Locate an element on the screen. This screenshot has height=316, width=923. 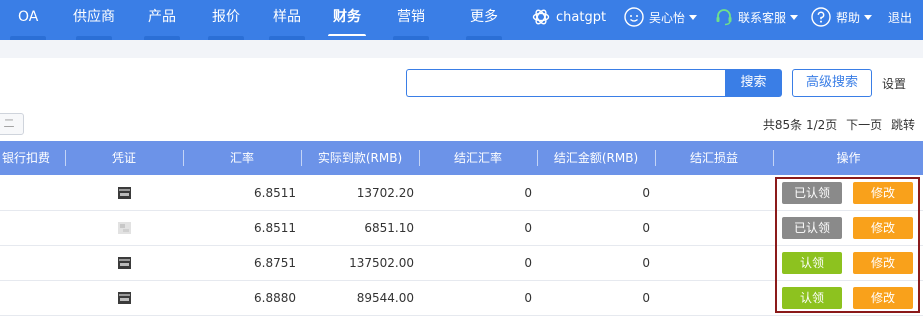
column-header-received: 实际到款(RMB) is located at coordinates (360, 158).